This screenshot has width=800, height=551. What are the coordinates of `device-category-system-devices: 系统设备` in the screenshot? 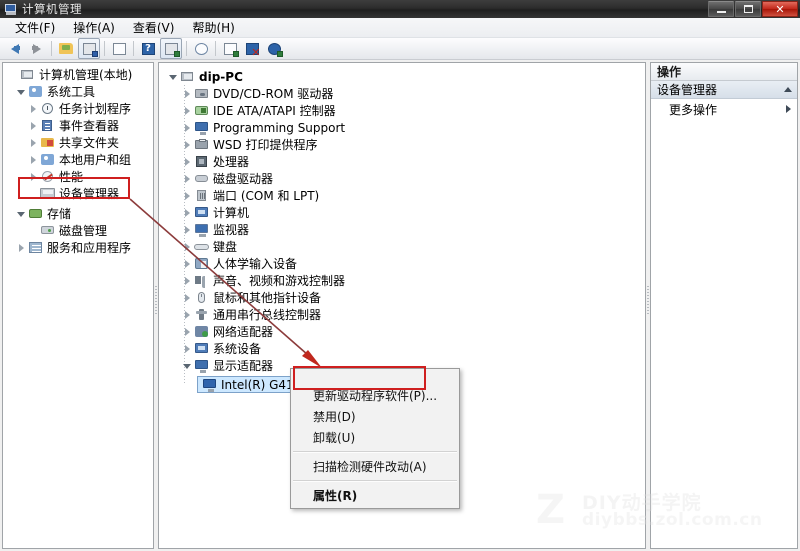 It's located at (402, 348).